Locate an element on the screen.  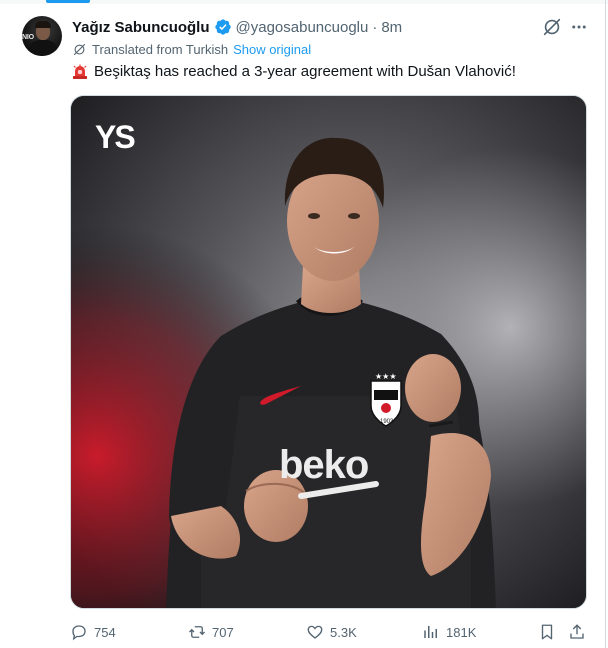
avatar-body is located at coordinates (43, 48).